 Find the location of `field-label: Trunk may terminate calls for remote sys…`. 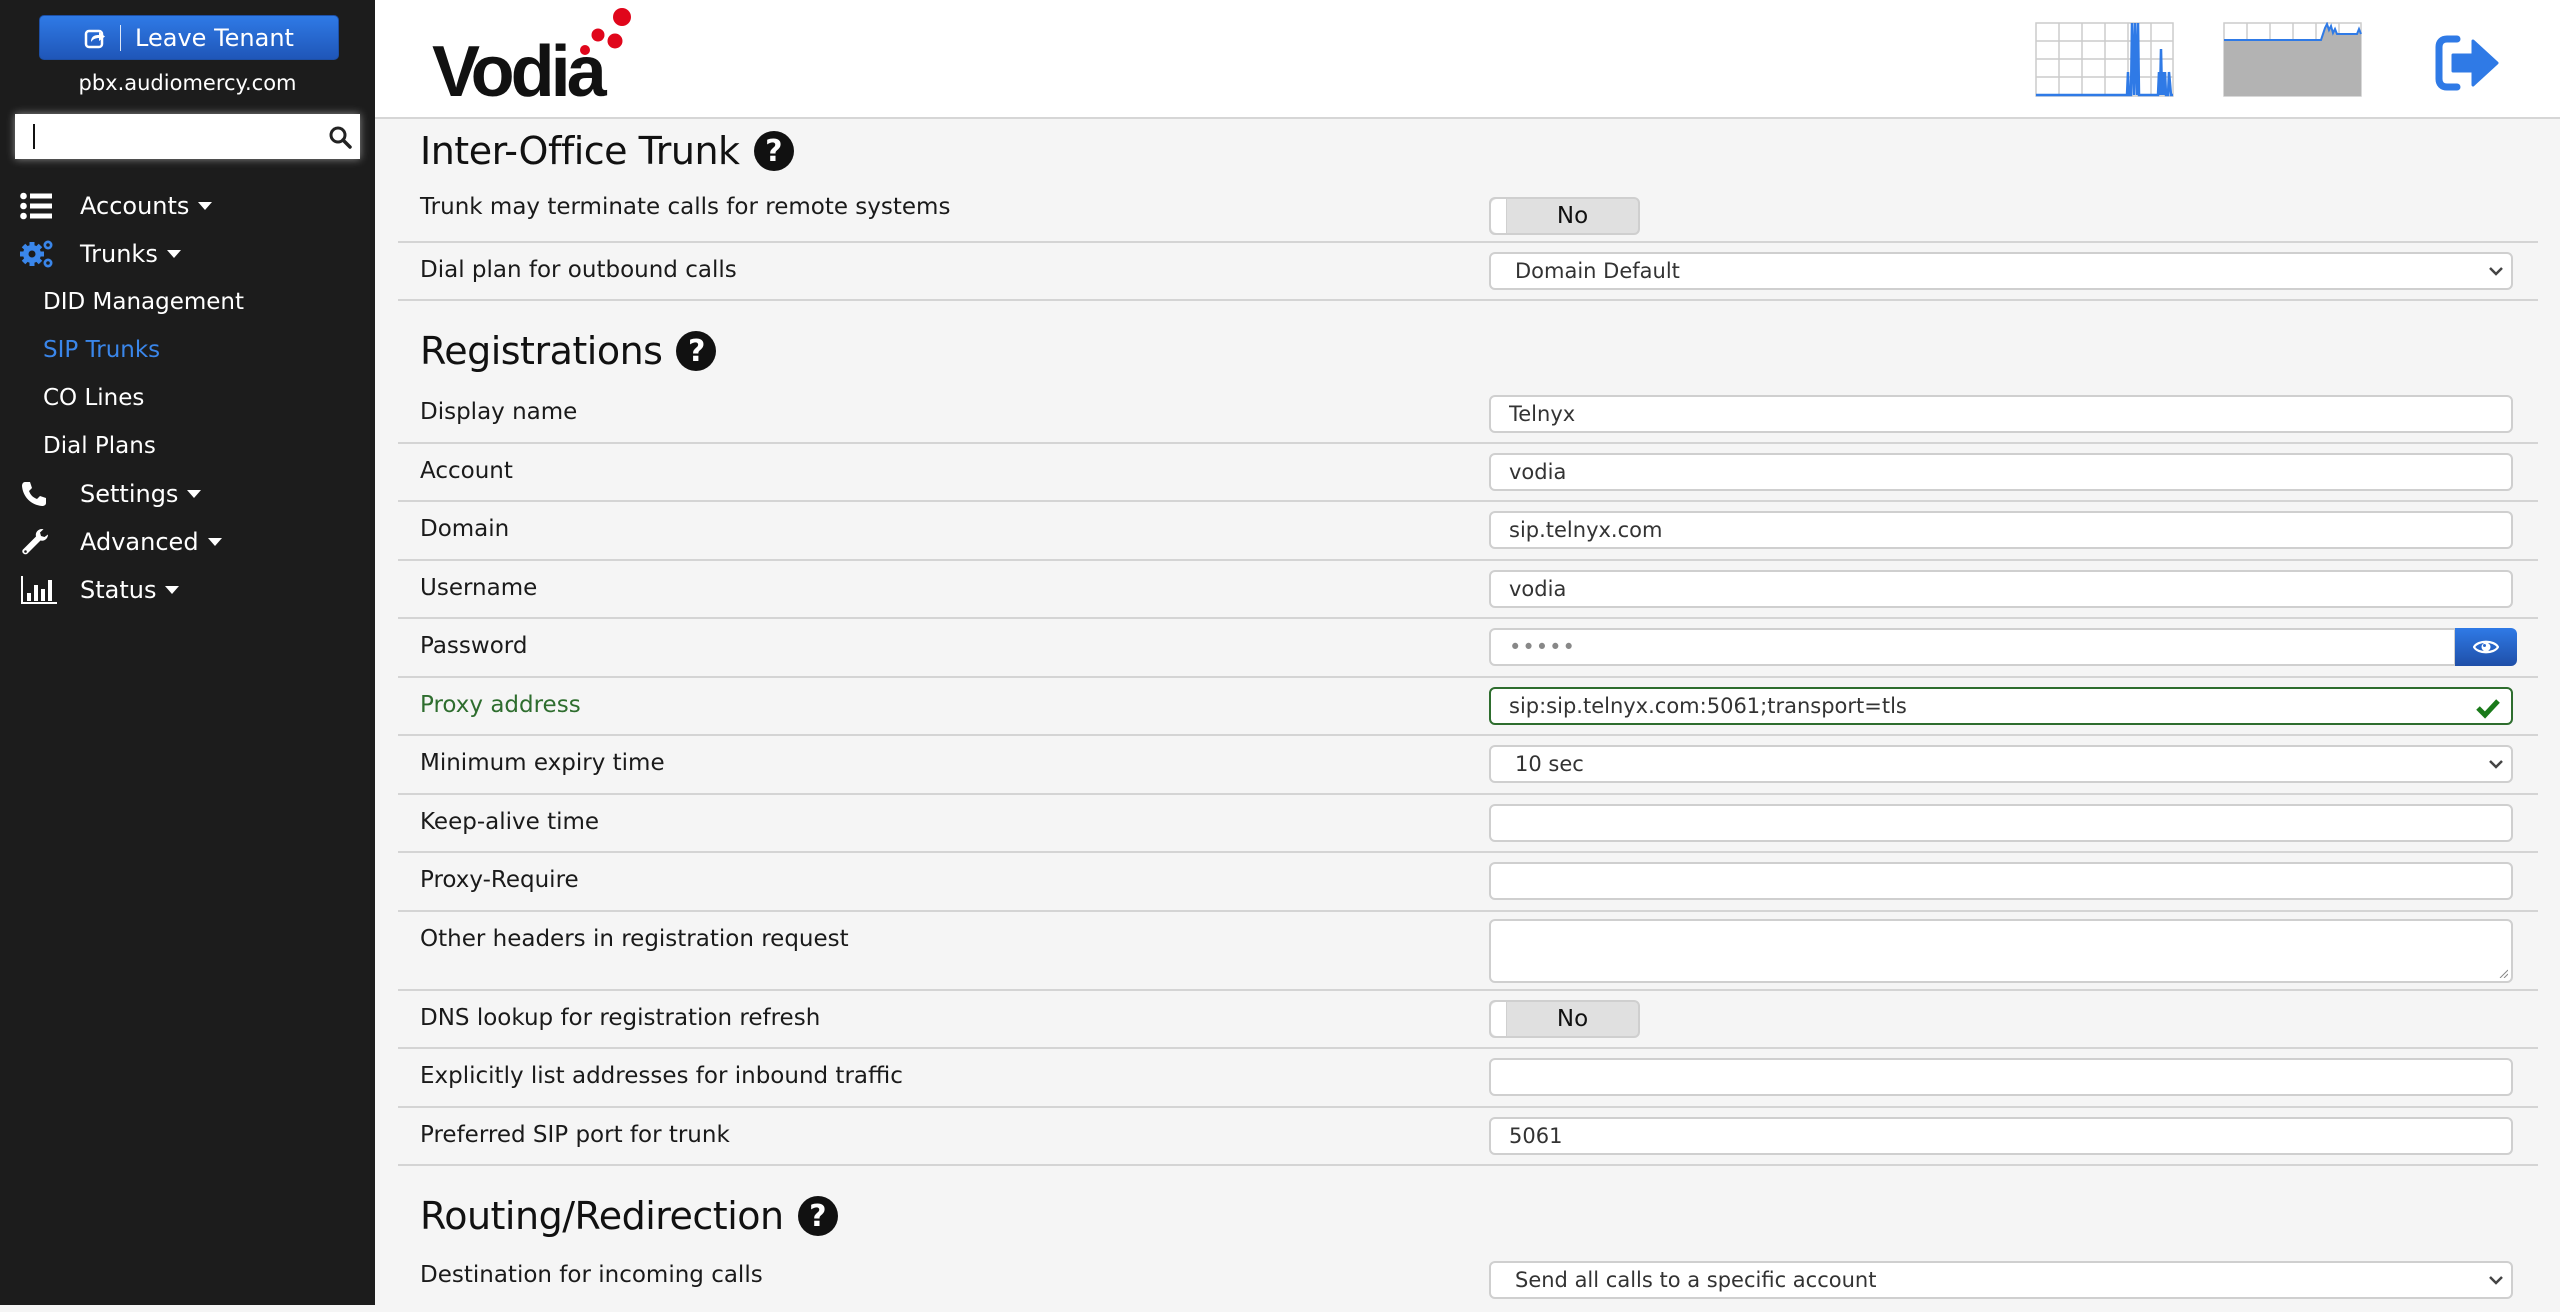

field-label: Trunk may terminate calls for remote sys… is located at coordinates (685, 207).